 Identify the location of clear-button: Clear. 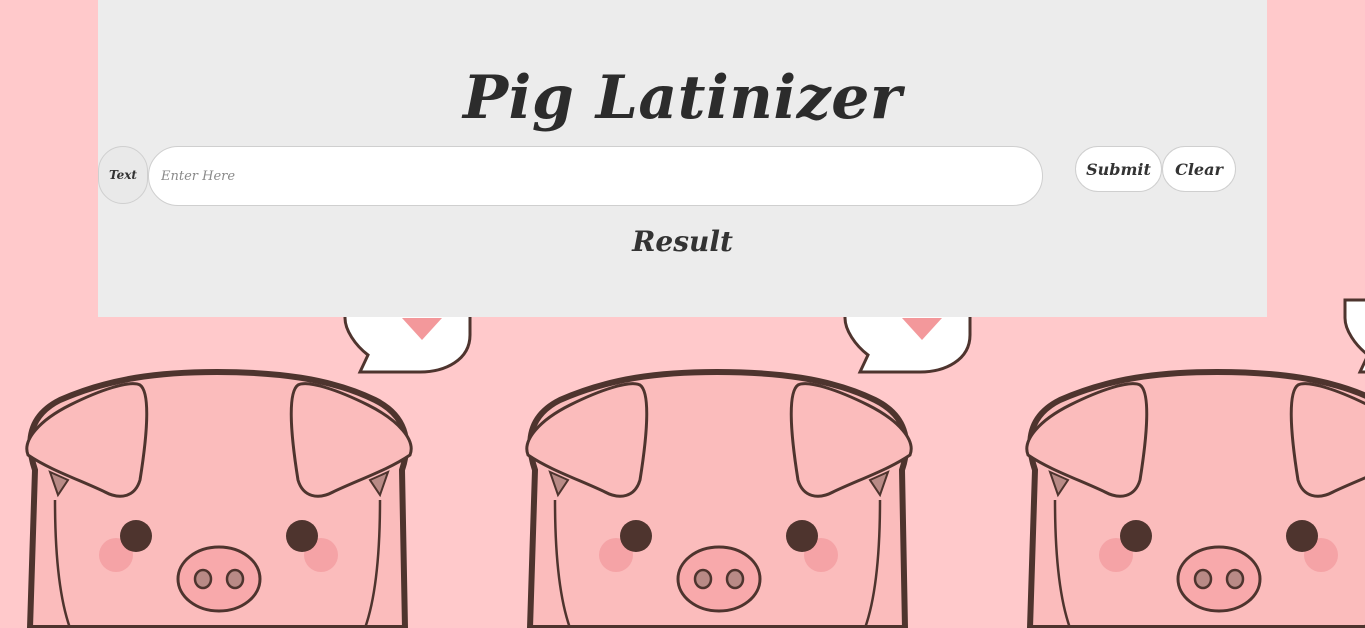
(1199, 169).